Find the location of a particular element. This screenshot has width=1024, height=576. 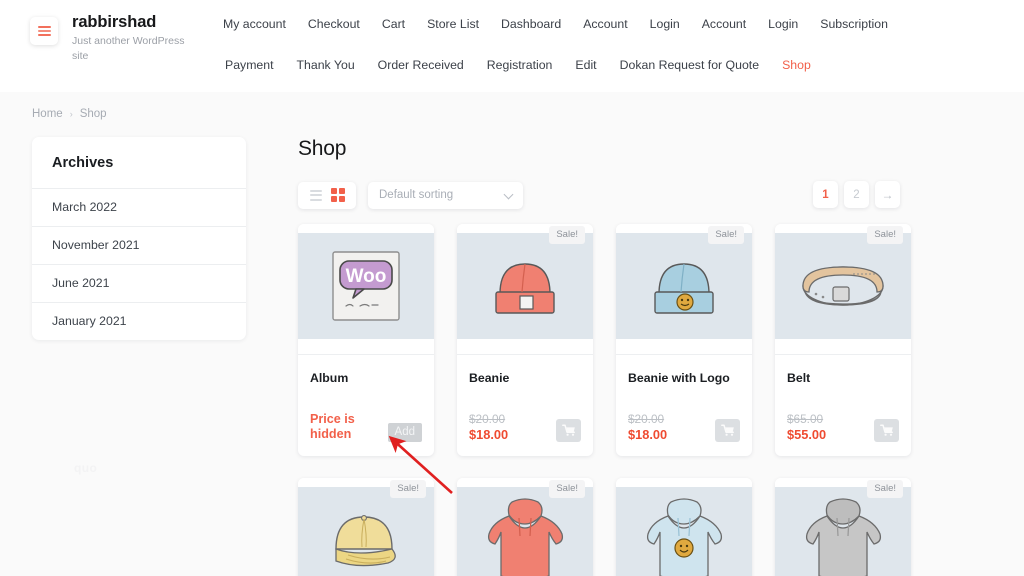

product-card-album: Woo Album Price is hidden Add is located at coordinates (366, 340).